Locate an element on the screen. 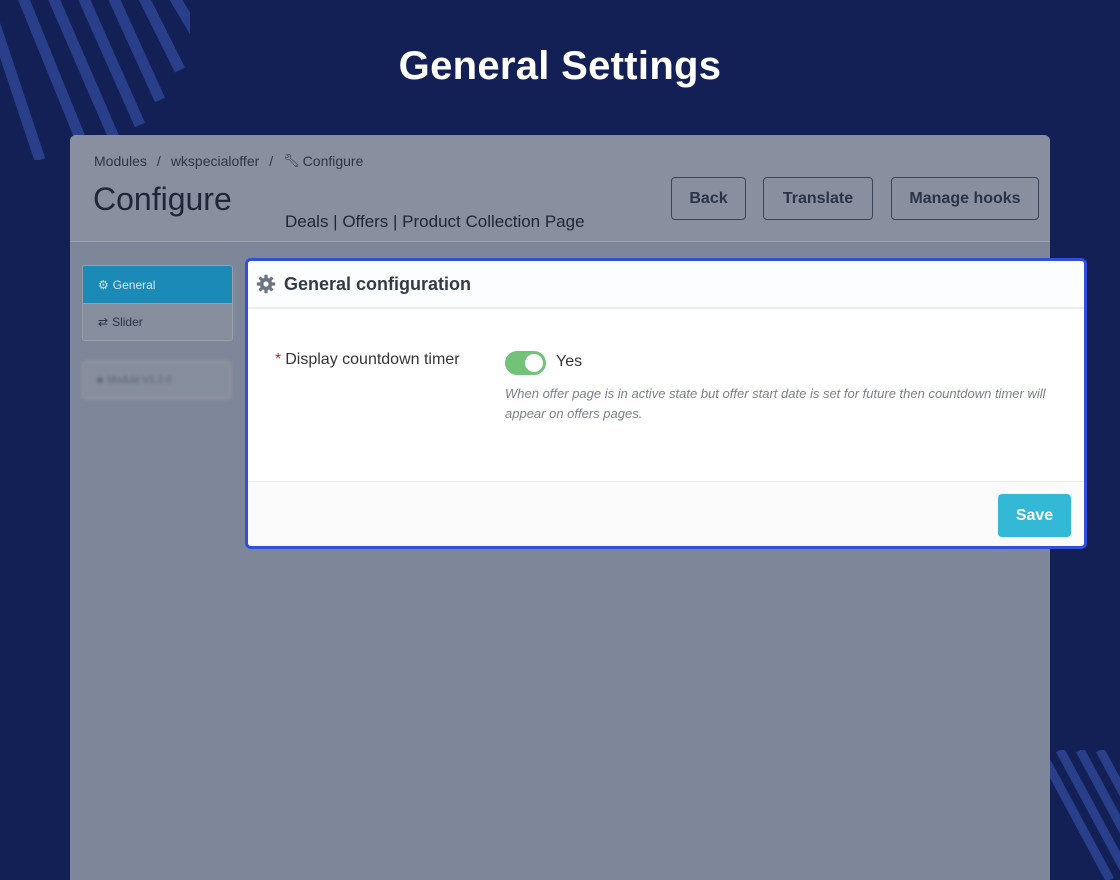  breadcrumb: Modules / wkspecialoffer / 🔧︎ Configure is located at coordinates (228, 161).